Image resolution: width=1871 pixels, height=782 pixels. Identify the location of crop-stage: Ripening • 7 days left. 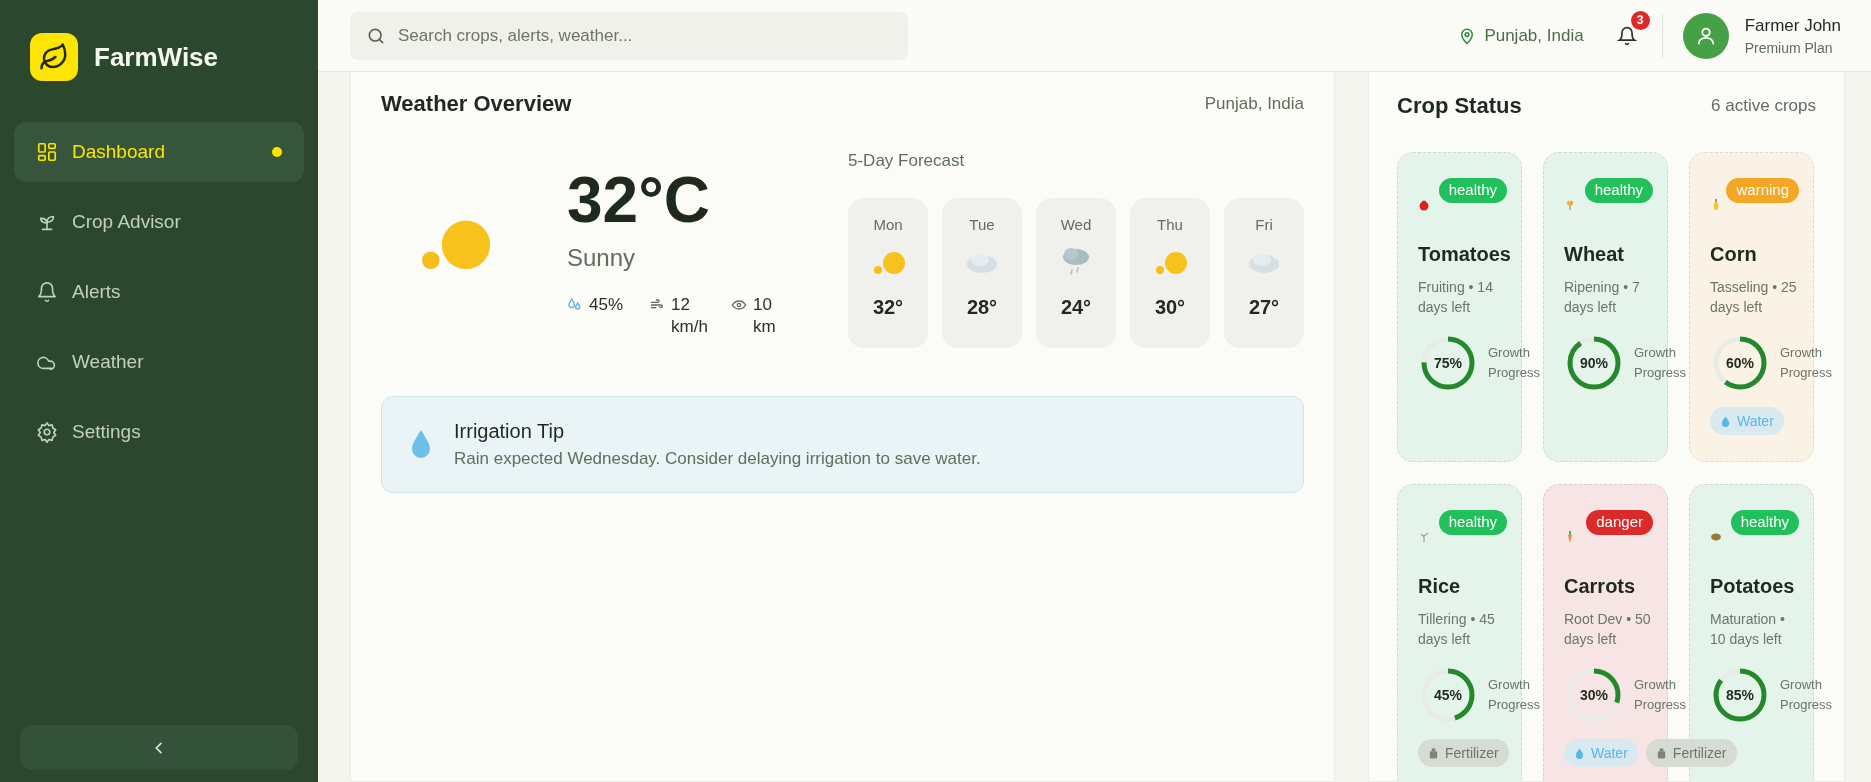
(1602, 297).